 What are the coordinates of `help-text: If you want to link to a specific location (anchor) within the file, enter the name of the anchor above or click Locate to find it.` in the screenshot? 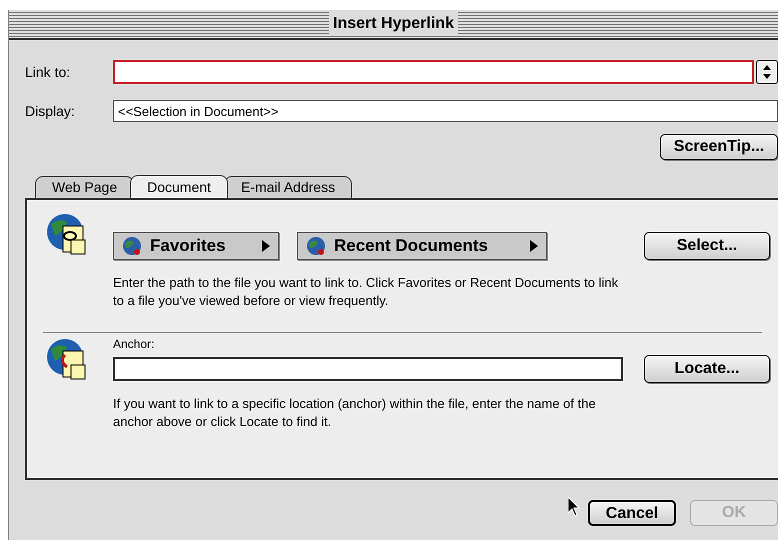 It's located at (355, 413).